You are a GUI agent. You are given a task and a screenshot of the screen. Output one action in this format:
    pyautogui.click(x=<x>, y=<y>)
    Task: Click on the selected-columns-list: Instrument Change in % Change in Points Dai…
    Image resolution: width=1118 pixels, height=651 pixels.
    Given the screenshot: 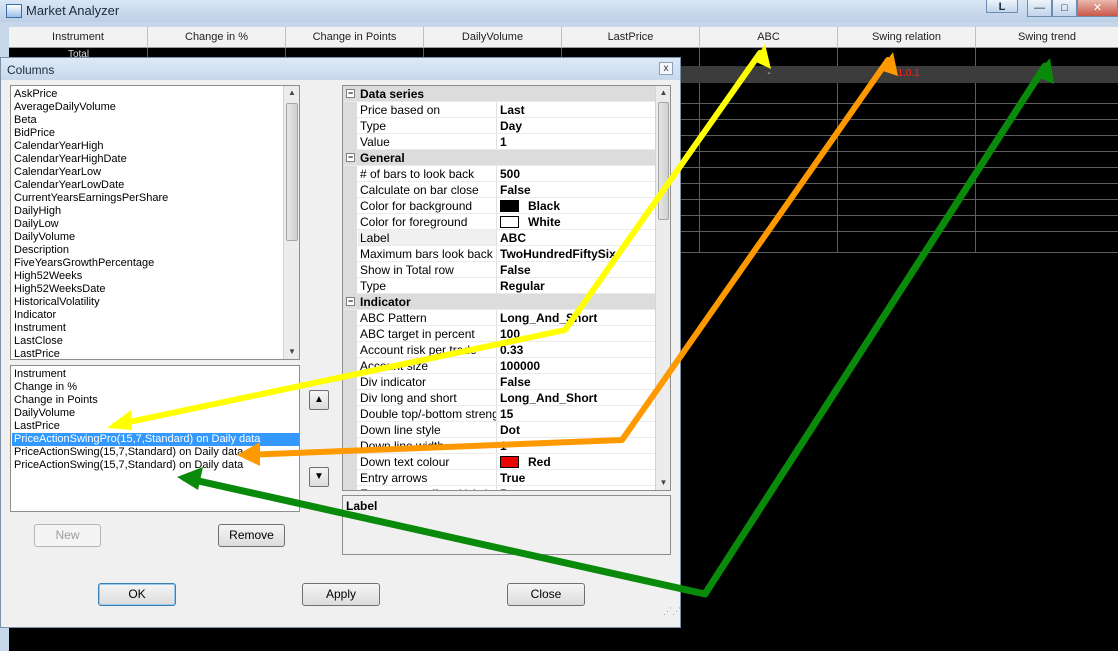 What is the action you would take?
    pyautogui.click(x=155, y=438)
    